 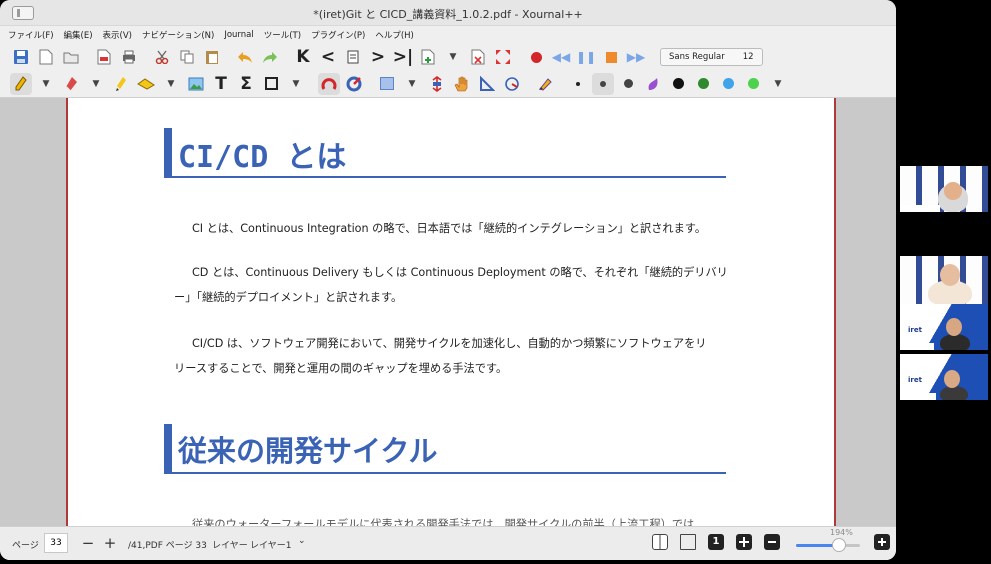 What do you see at coordinates (688, 542) in the screenshot?
I see `presentation-icon` at bounding box center [688, 542].